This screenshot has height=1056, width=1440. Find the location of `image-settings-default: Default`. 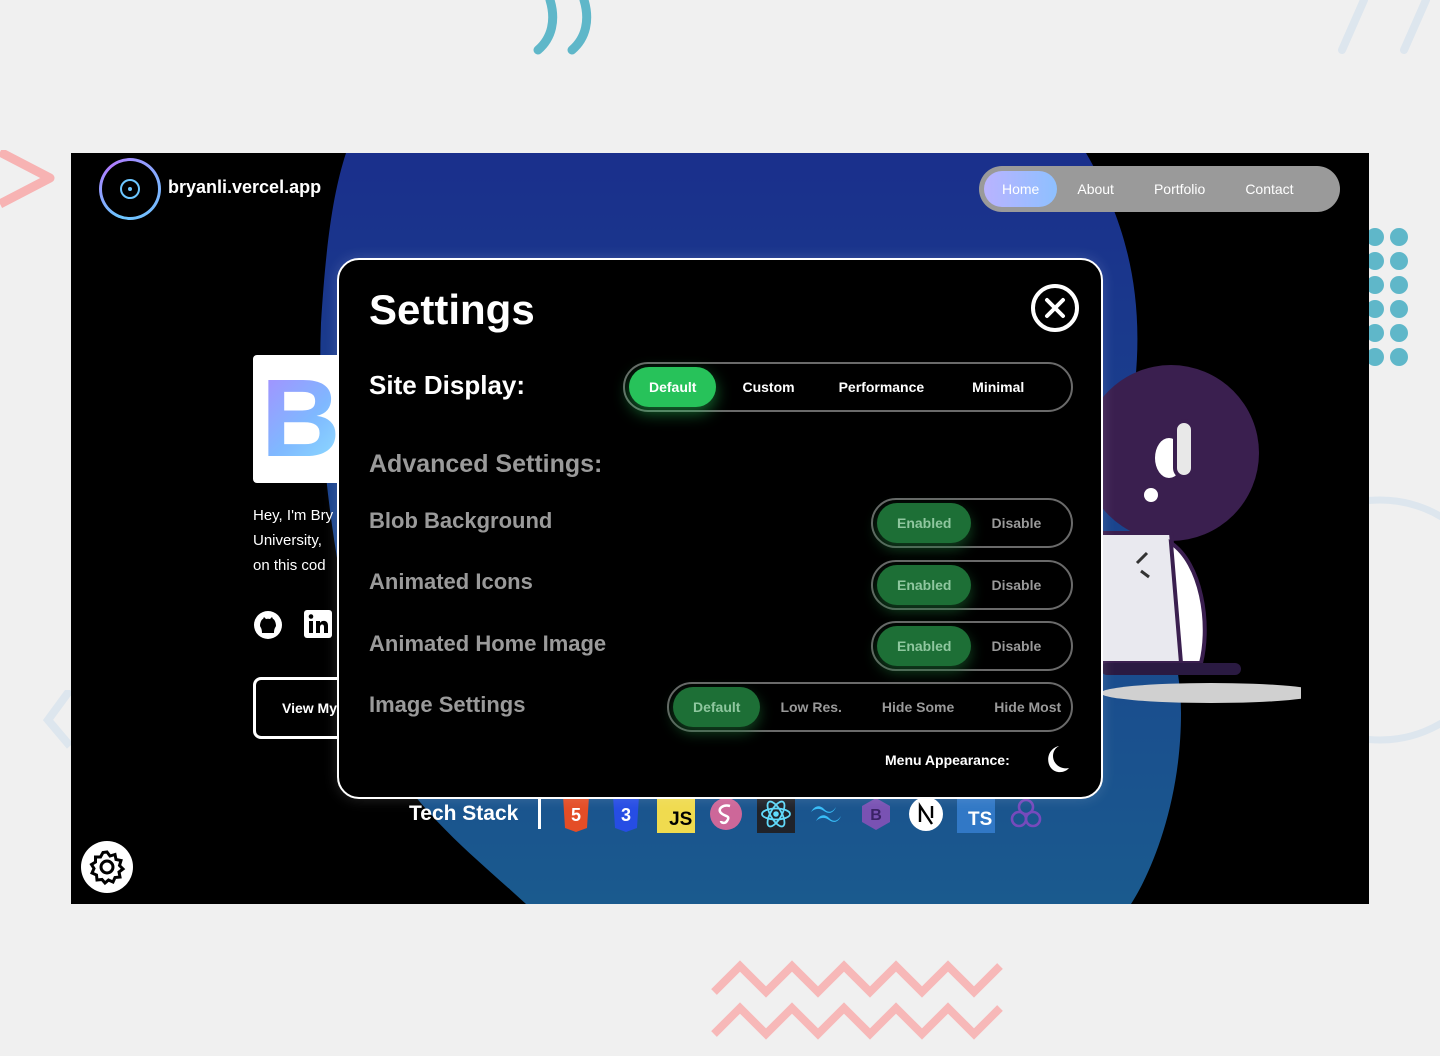

image-settings-default: Default is located at coordinates (717, 707).